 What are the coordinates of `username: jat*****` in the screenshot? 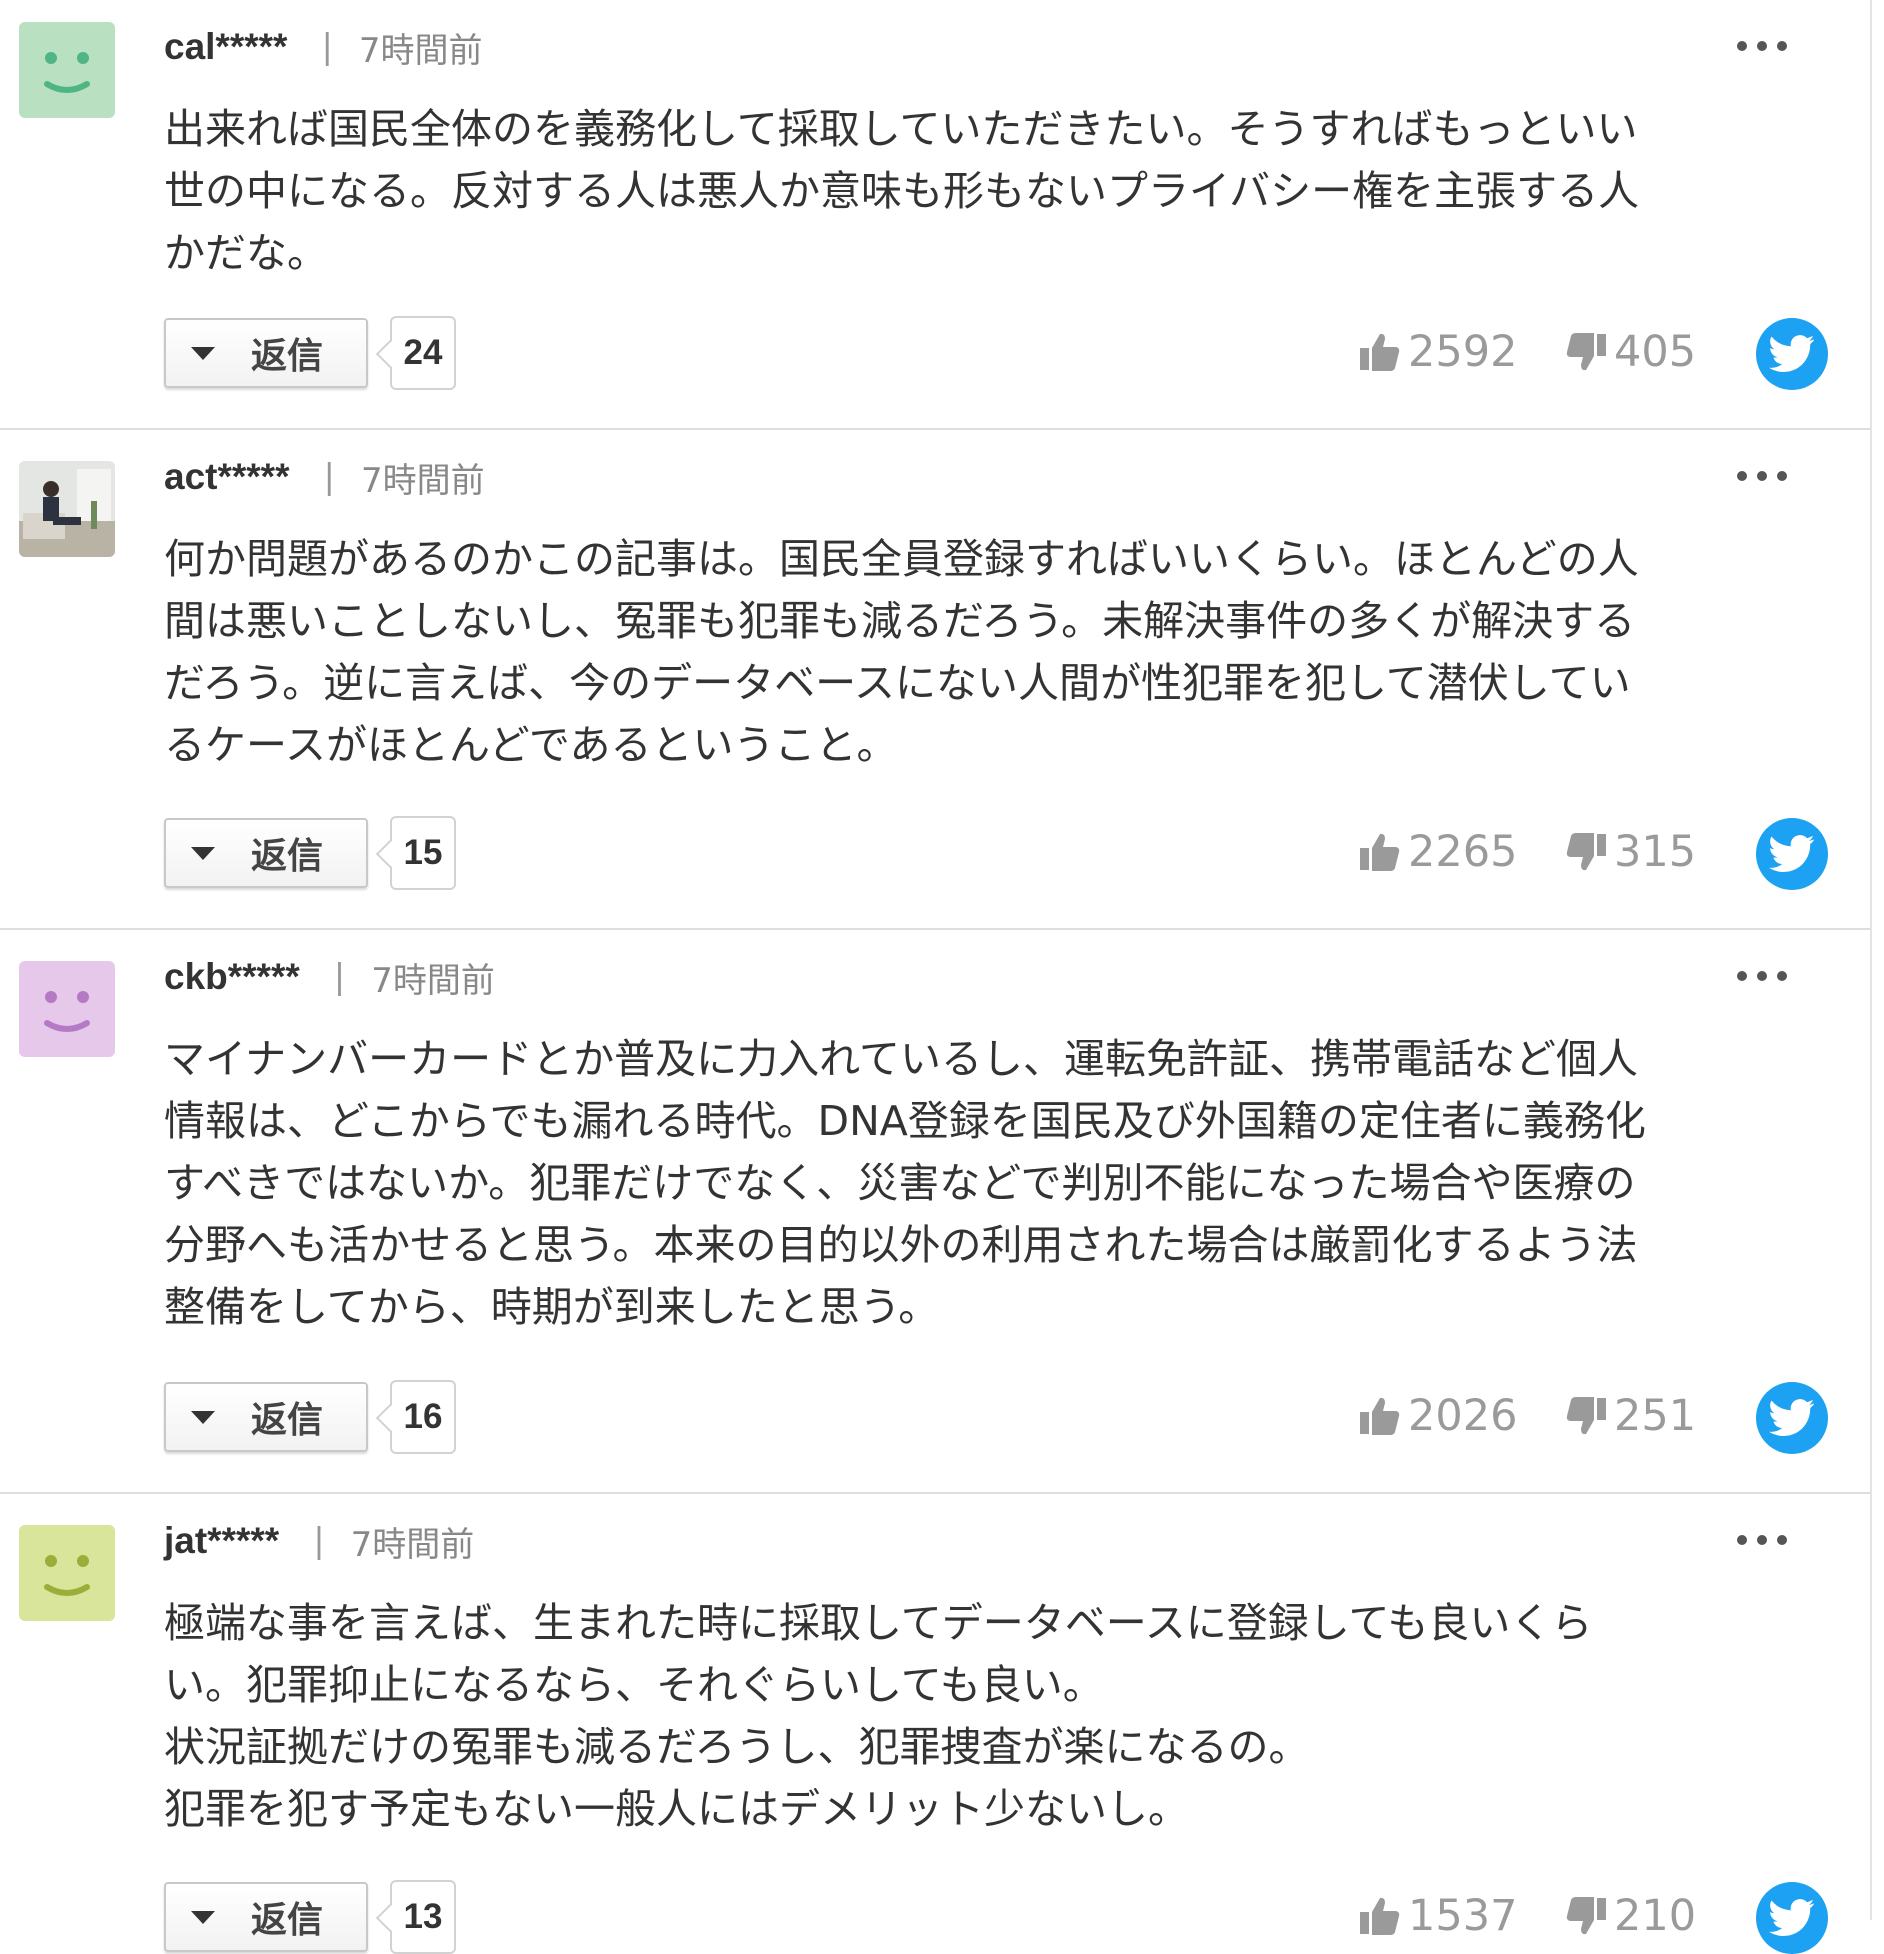 It's located at (221, 1541).